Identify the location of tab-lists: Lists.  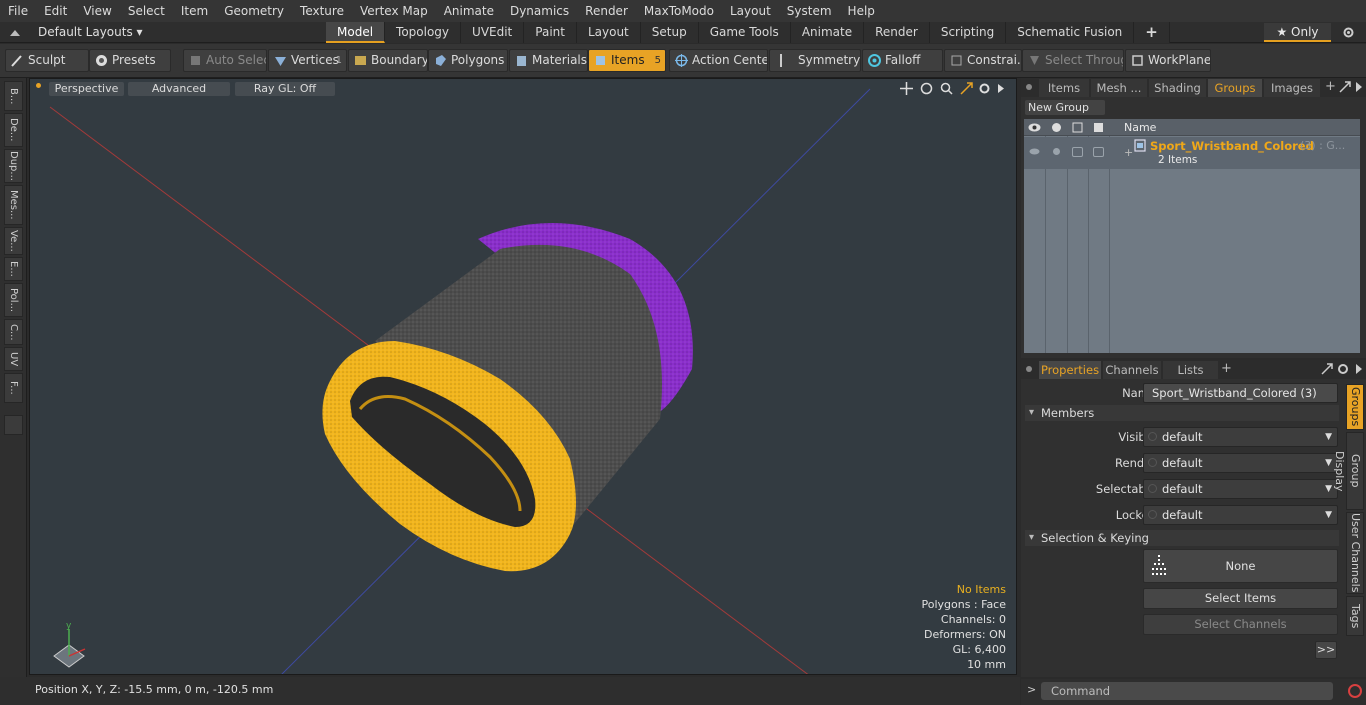
(1190, 370).